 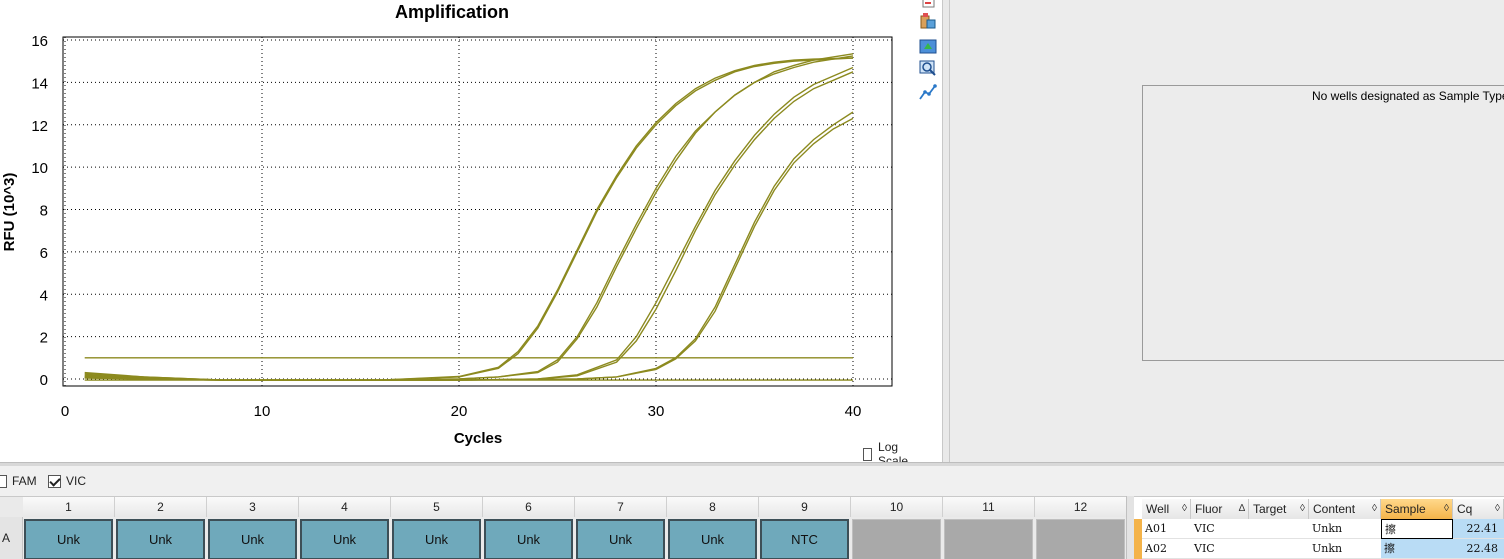 I want to click on y-axis-label: RFU (10^3), so click(x=9, y=212).